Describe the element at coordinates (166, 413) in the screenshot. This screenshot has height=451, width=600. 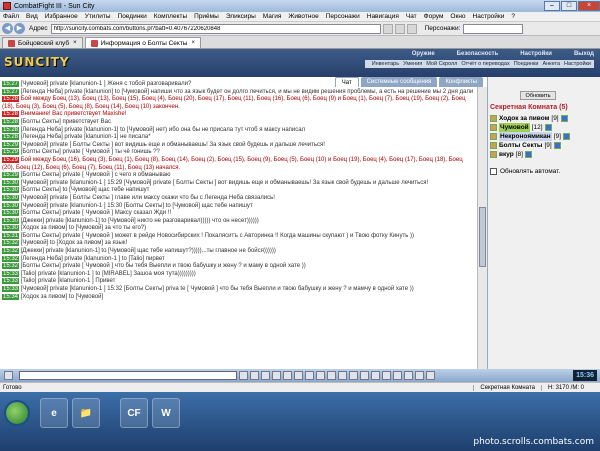
I see `word-taskbar-button: W` at that location.